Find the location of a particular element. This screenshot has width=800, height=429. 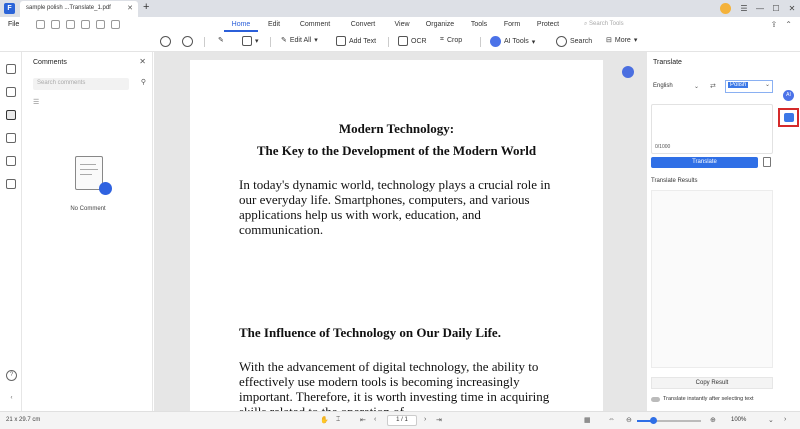

no-comment-illustration is located at coordinates (91, 174).